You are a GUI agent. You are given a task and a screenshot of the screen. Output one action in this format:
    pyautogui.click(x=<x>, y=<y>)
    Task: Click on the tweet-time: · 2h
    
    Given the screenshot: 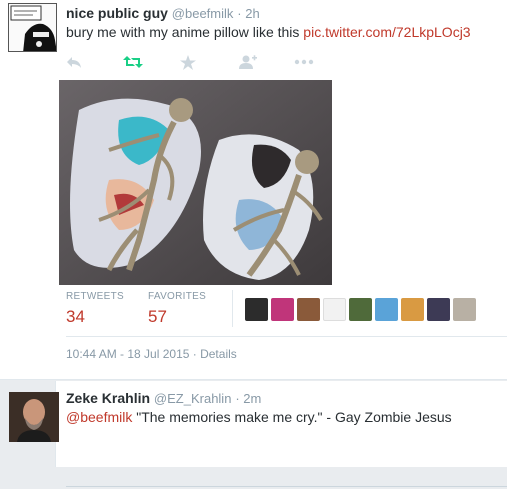 What is the action you would take?
    pyautogui.click(x=248, y=13)
    